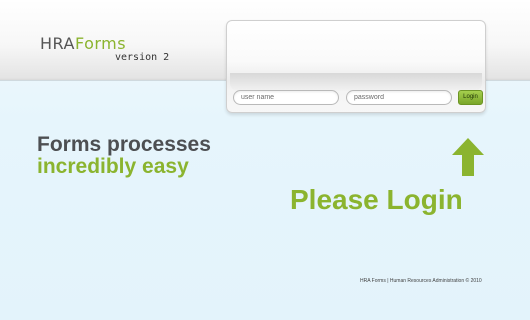 The image size is (530, 320). I want to click on please-login-heading: Please Login, so click(376, 199).